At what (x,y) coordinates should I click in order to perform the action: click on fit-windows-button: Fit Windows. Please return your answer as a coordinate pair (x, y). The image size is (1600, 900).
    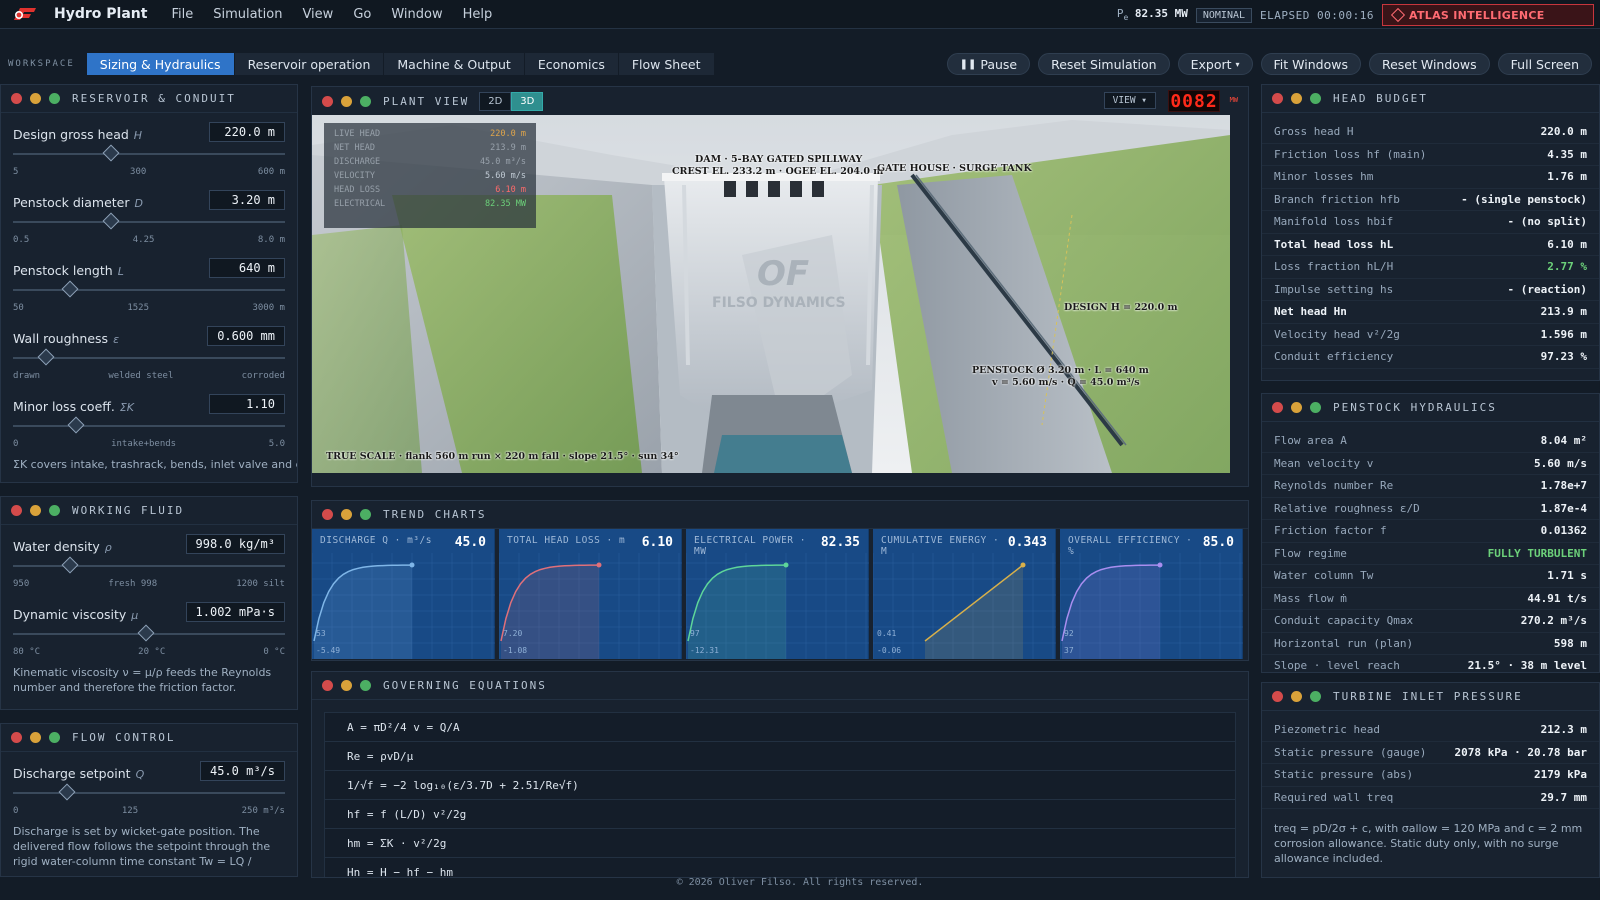
    Looking at the image, I should click on (1310, 64).